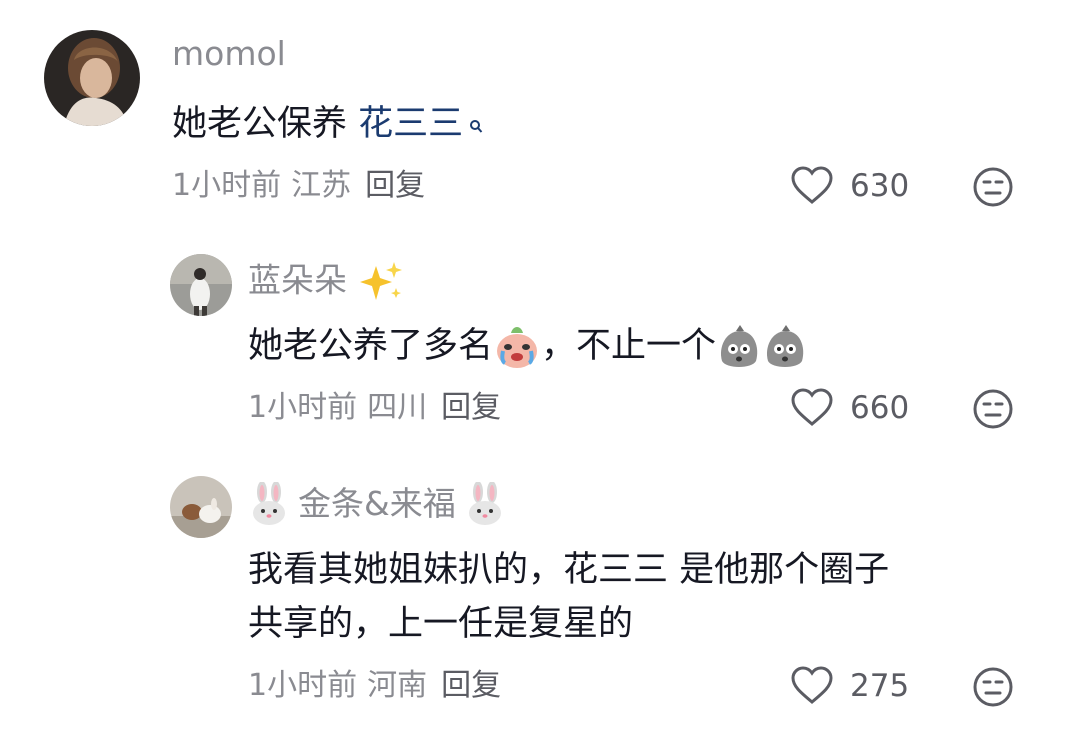  I want to click on sparkles-icon, so click(380, 281).